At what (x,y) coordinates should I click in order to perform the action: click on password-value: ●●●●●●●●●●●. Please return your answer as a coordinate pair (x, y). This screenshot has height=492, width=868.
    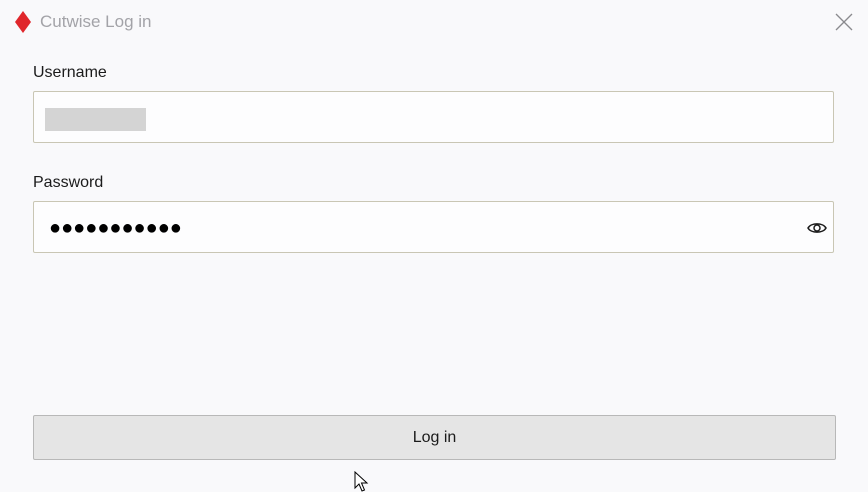
    Looking at the image, I should click on (115, 228).